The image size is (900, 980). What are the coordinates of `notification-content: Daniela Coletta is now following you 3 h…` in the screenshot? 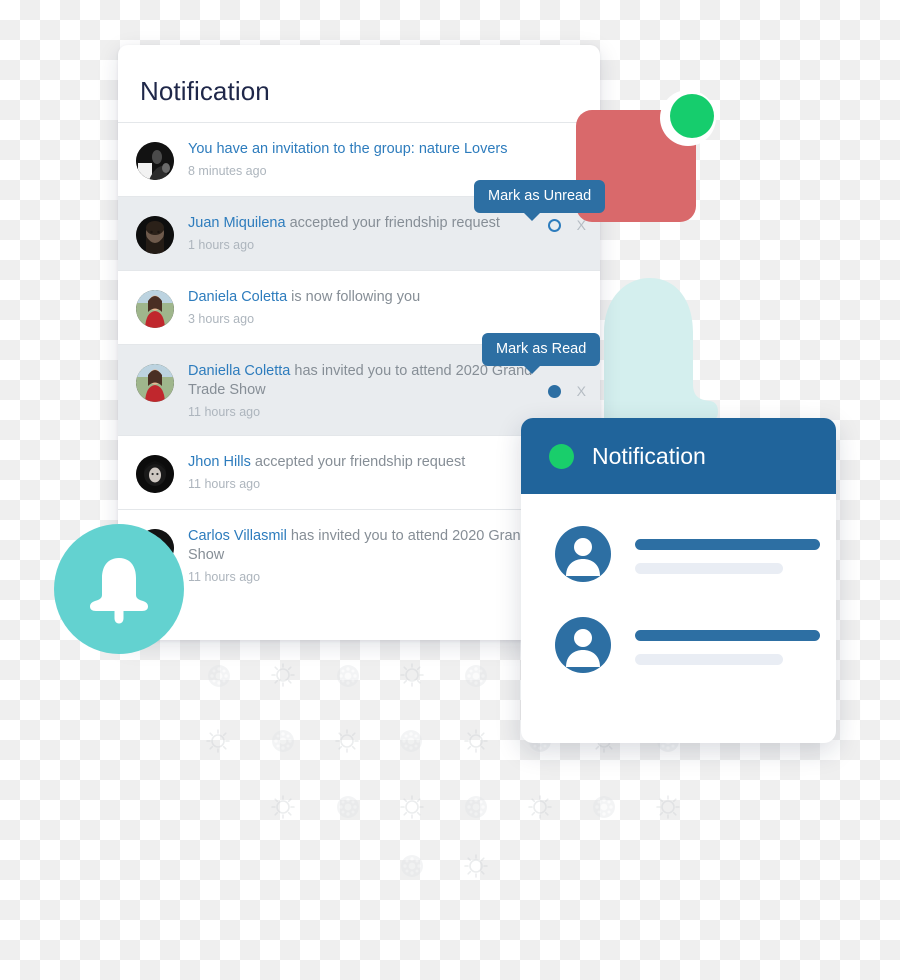 It's located at (387, 307).